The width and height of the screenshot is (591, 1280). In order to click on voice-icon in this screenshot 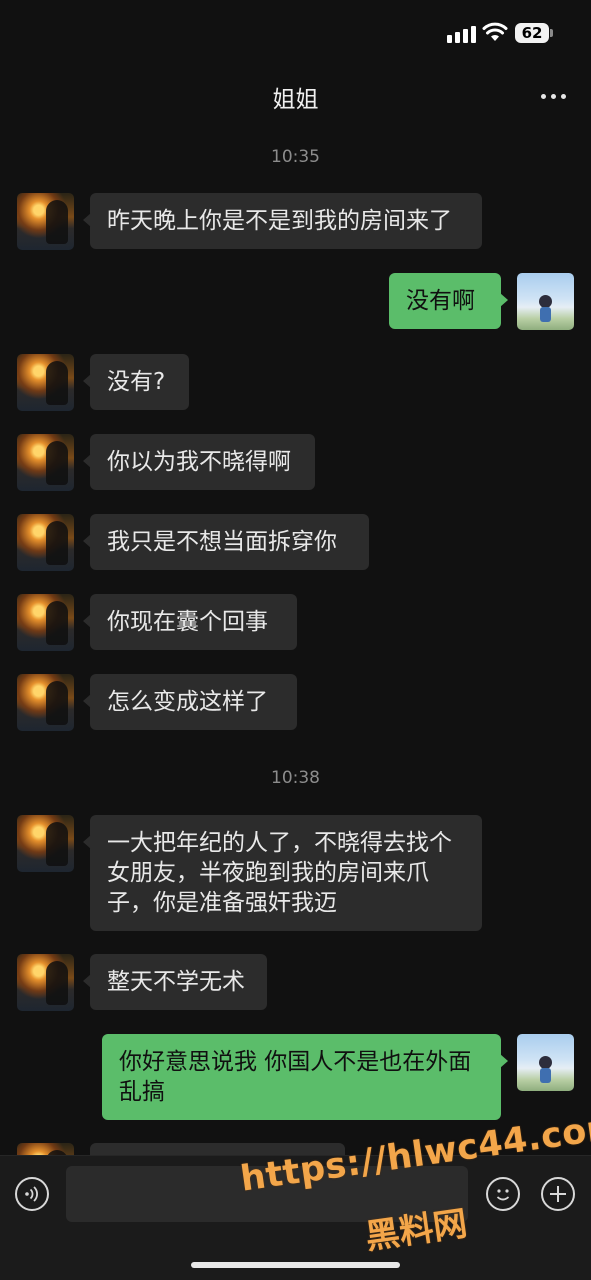, I will do `click(32, 1194)`.